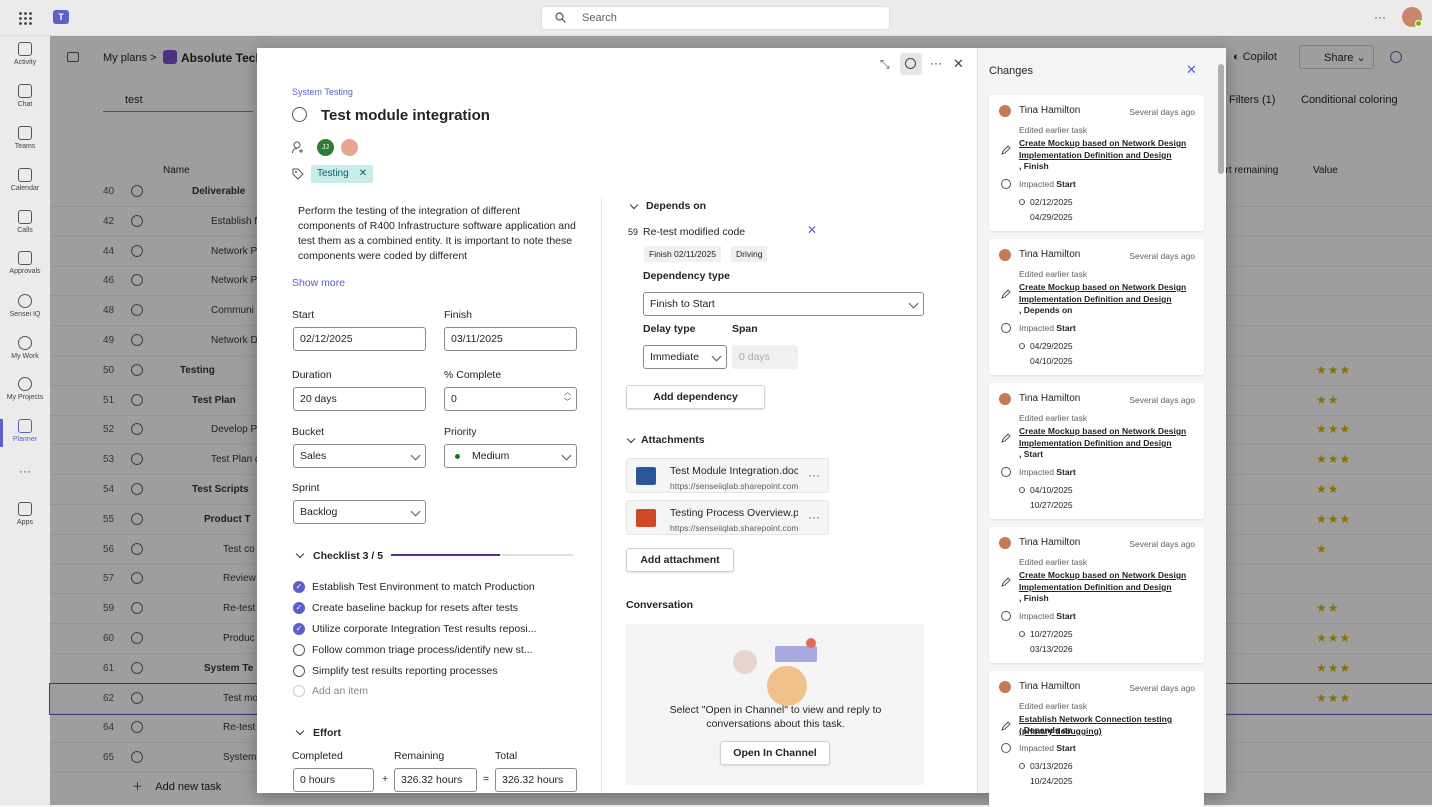  What do you see at coordinates (176, 786) in the screenshot?
I see `add-task-button: ＋ Add new task` at bounding box center [176, 786].